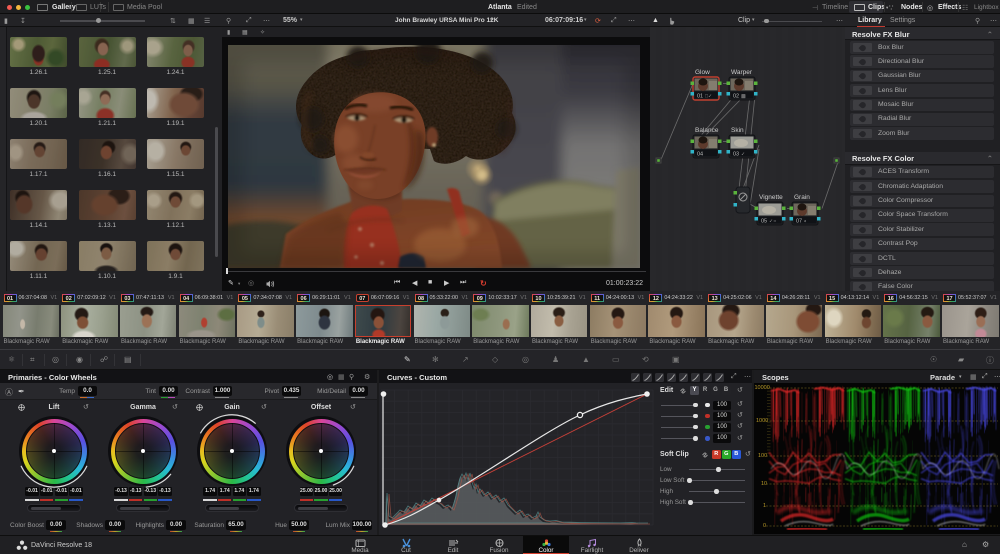 Image resolution: width=1000 pixels, height=554 pixels. I want to click on svg-text: 05, so click(764, 222).